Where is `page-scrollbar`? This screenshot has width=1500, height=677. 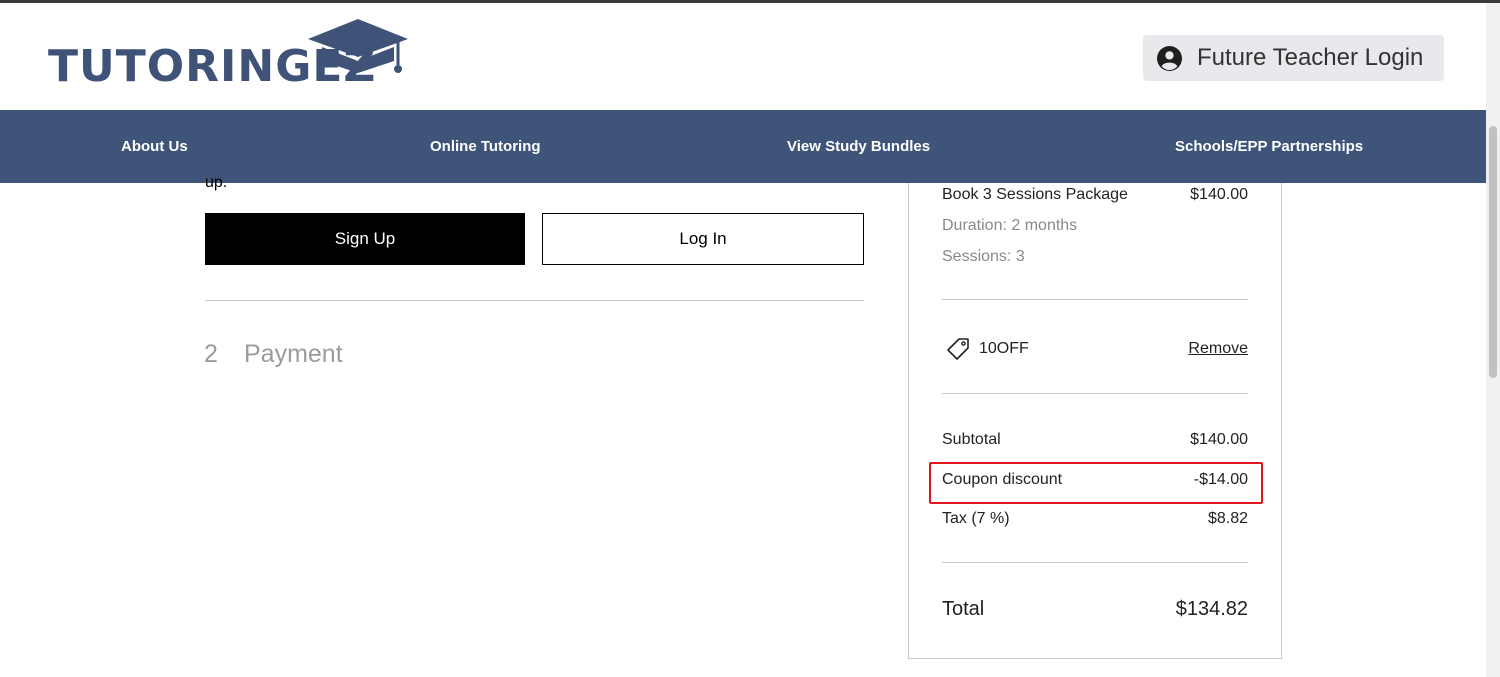 page-scrollbar is located at coordinates (1493, 340).